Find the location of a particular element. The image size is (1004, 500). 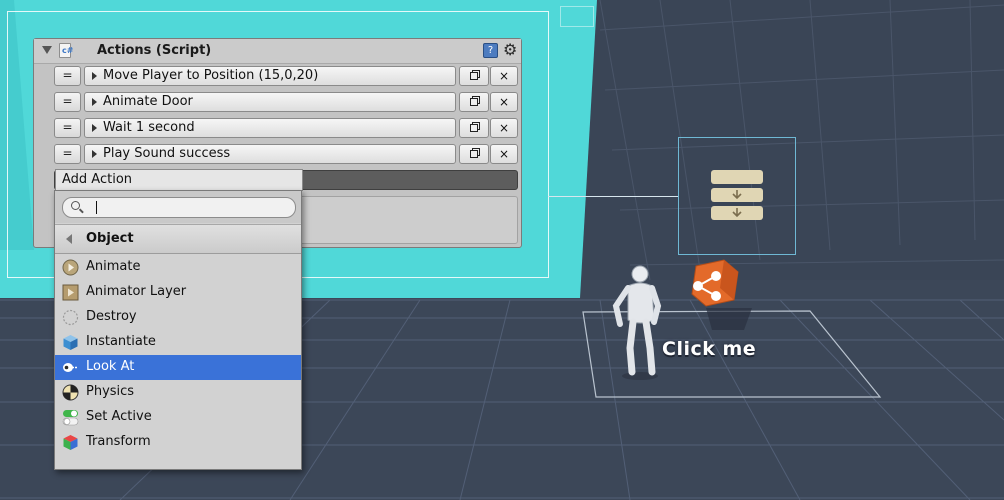

action-row: = Animate Door × is located at coordinates (286, 102).